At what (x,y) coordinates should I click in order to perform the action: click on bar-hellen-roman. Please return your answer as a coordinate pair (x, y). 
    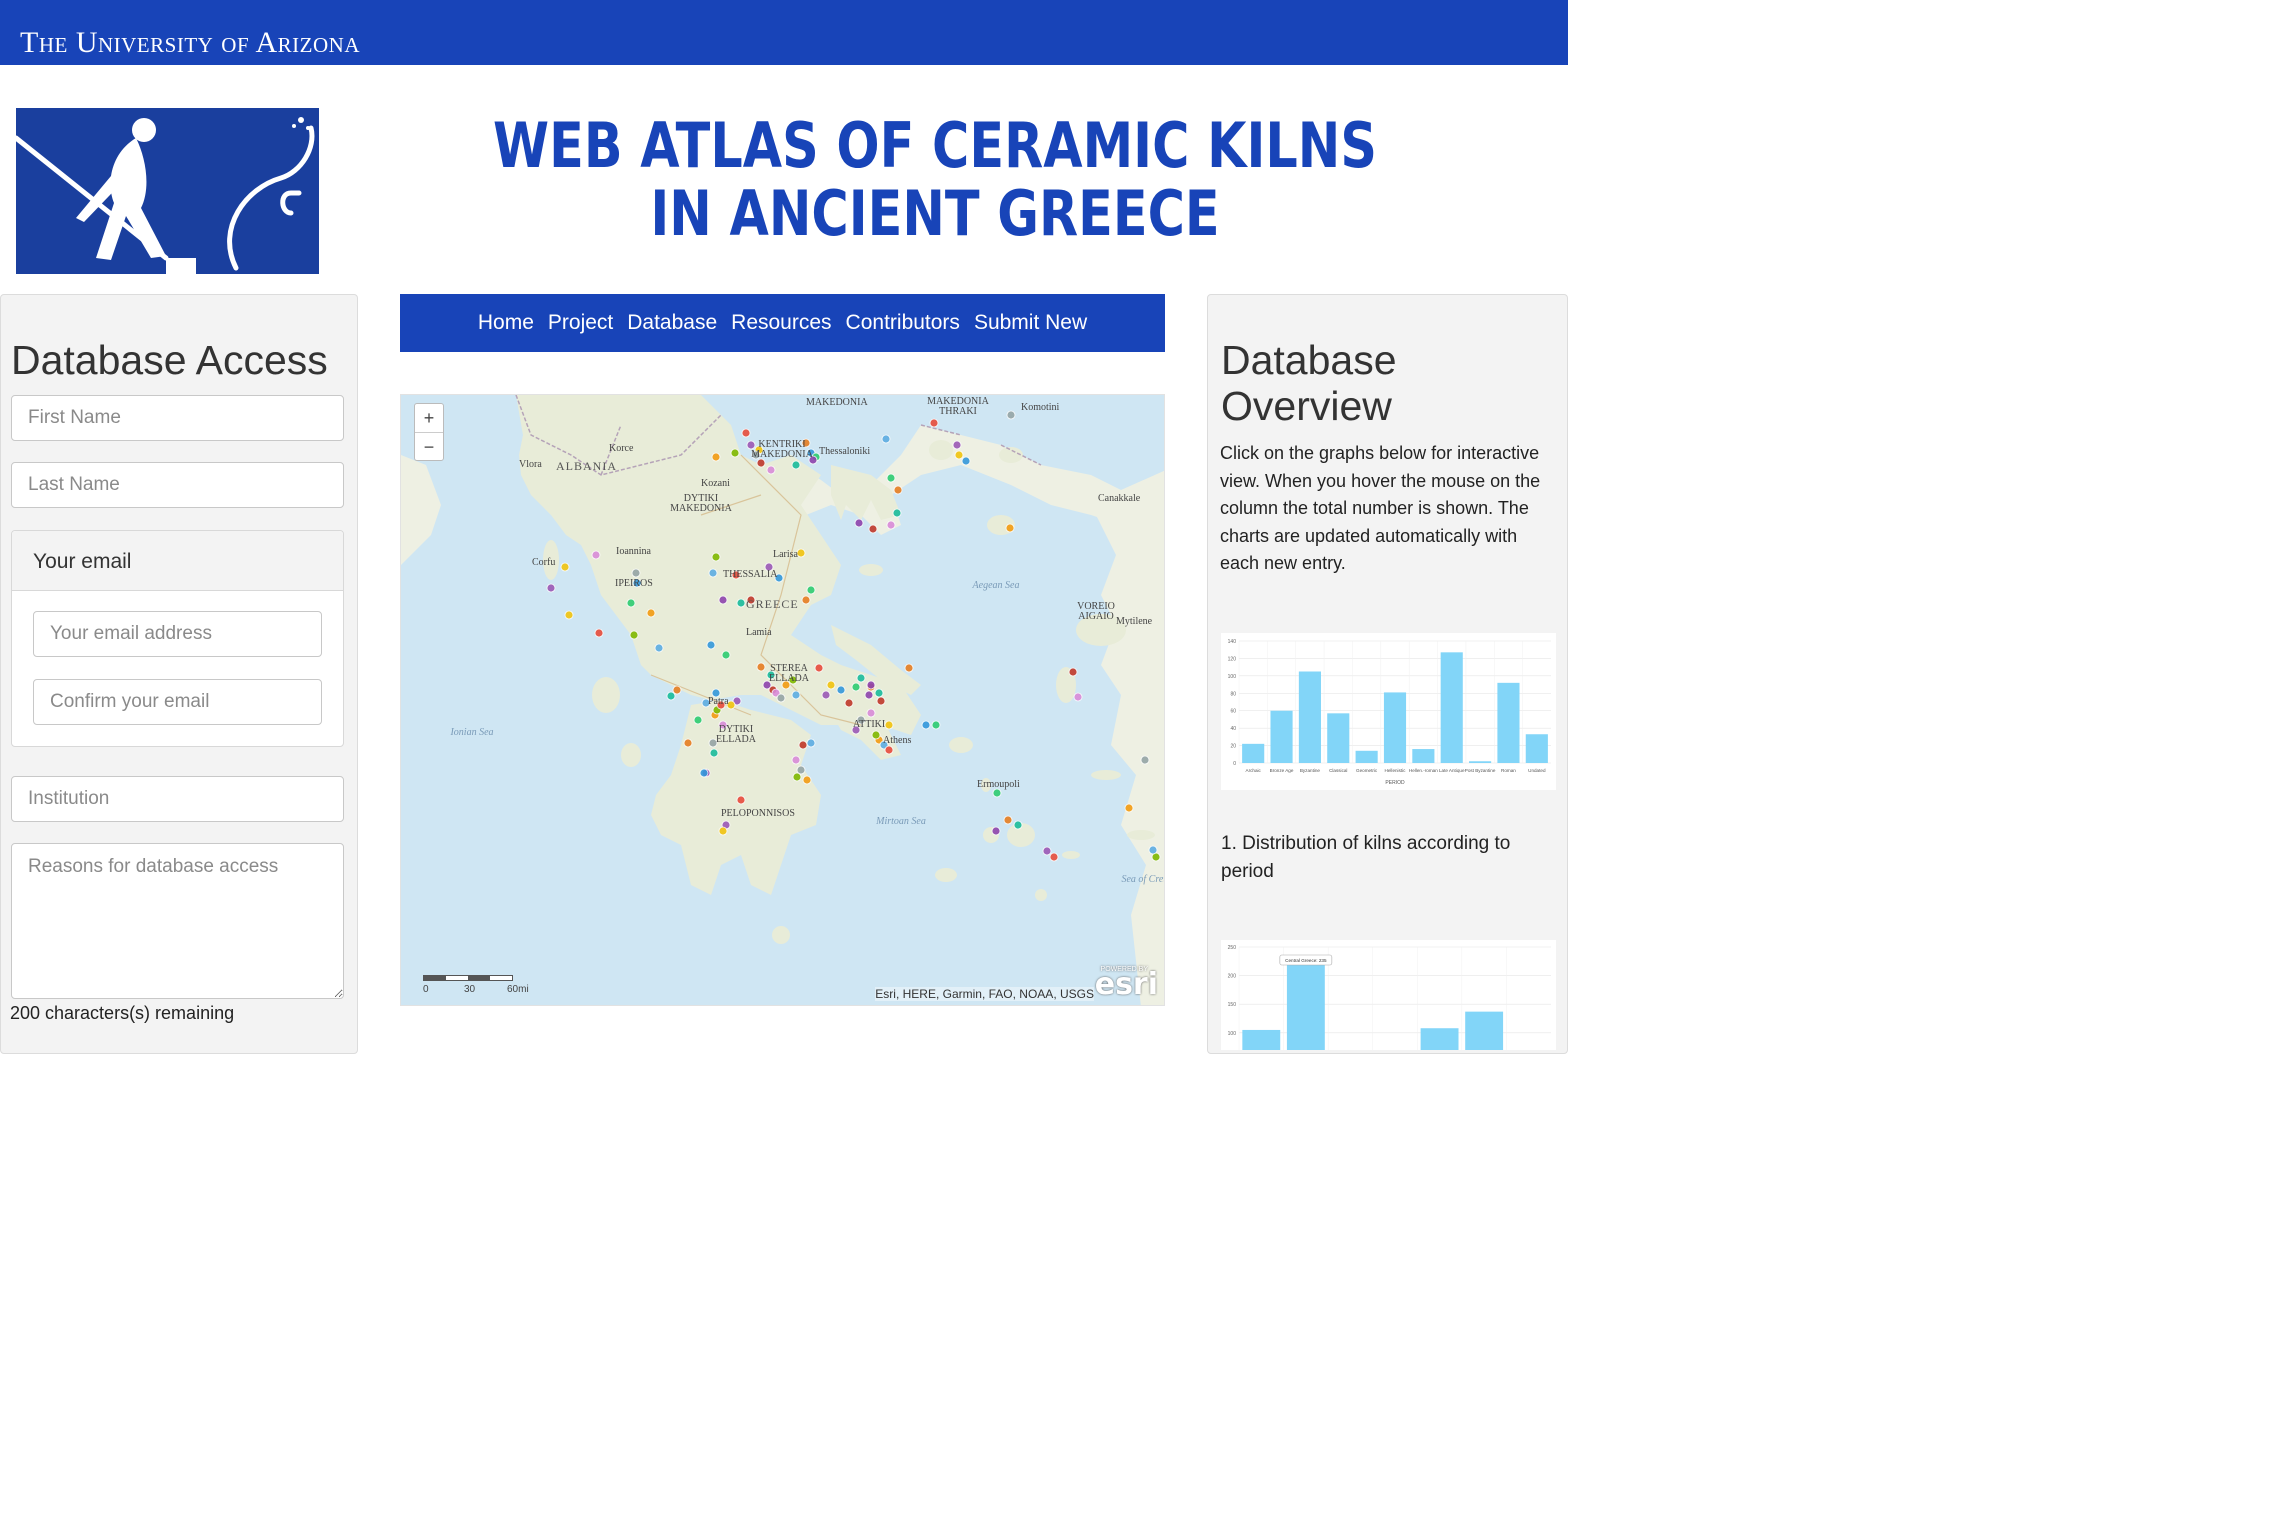
    Looking at the image, I should click on (1423, 756).